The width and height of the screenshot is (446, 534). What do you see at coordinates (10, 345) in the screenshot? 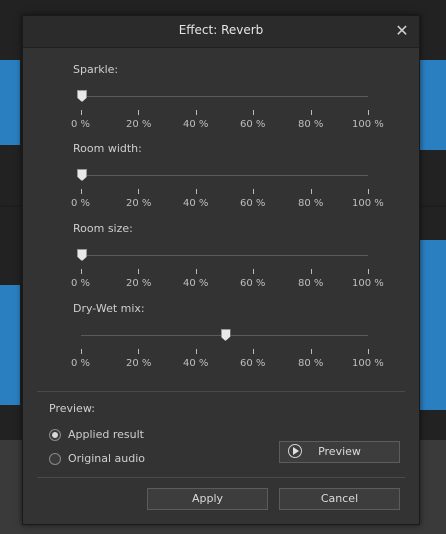
I see `waveform-left-bottom` at bounding box center [10, 345].